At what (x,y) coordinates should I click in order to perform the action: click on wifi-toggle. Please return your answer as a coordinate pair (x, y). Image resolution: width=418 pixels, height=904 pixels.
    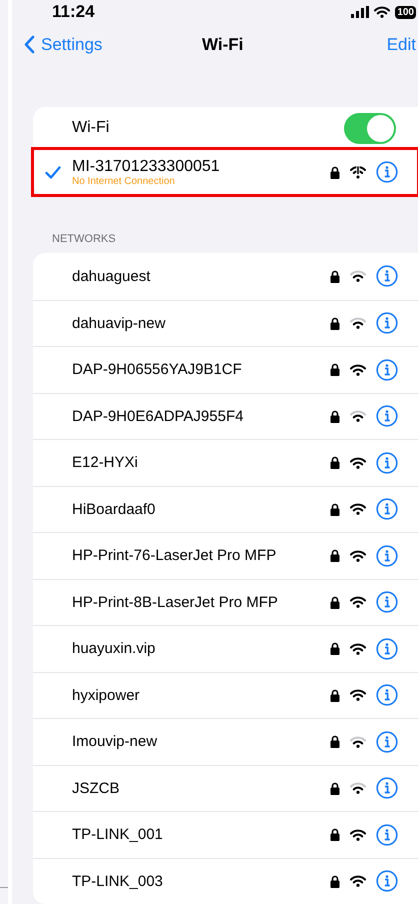
    Looking at the image, I should click on (370, 128).